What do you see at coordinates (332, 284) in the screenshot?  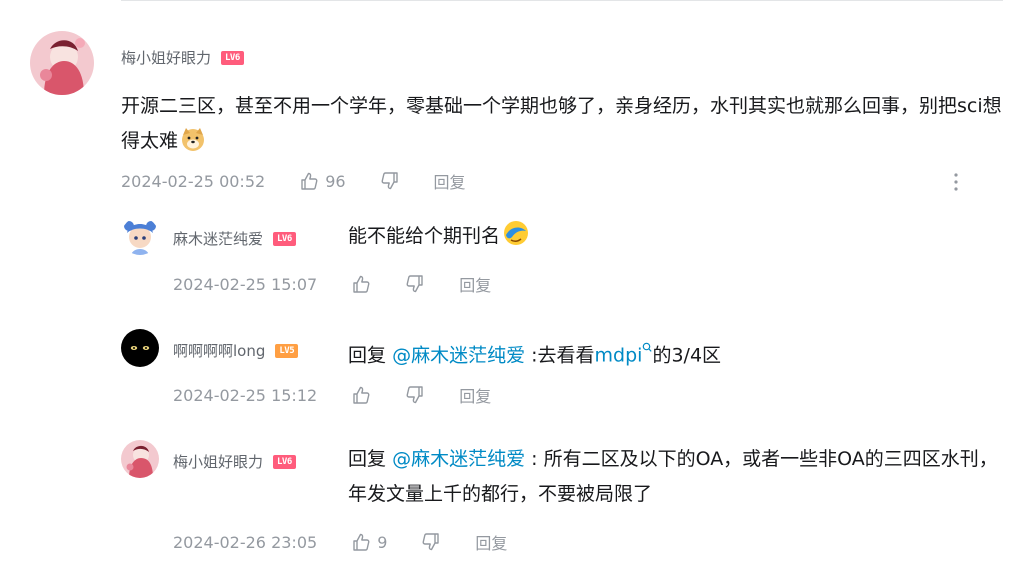 I see `reply-info: 2024-02-25 15:07 回复` at bounding box center [332, 284].